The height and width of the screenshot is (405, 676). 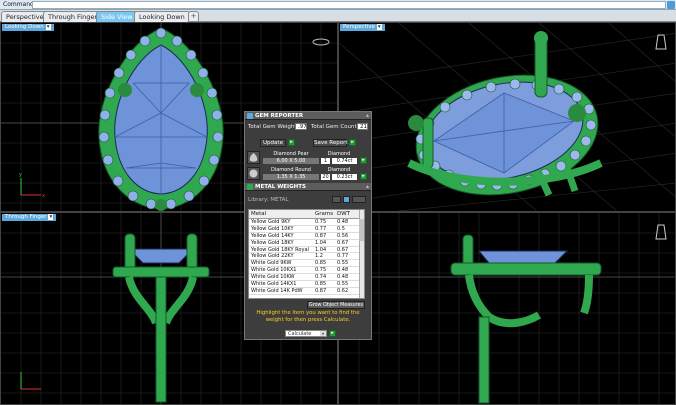 I want to click on viewport-label: Through Finger ▾, so click(x=29, y=217).